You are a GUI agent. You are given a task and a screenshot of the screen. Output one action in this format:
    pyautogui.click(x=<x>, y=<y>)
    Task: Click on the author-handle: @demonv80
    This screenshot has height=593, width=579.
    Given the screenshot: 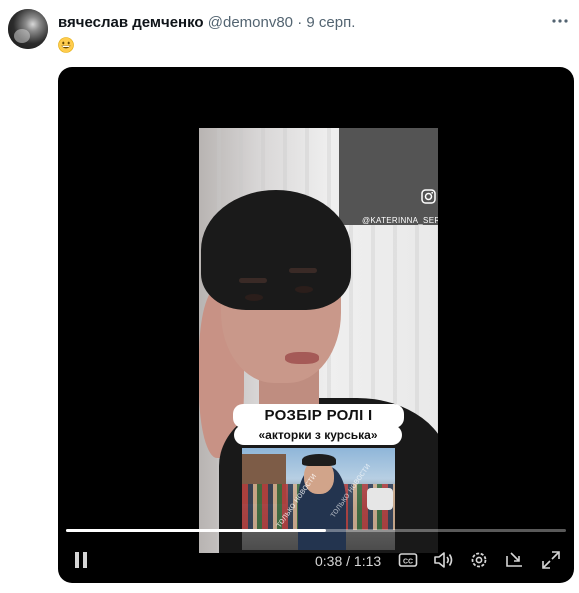 What is the action you would take?
    pyautogui.click(x=250, y=22)
    